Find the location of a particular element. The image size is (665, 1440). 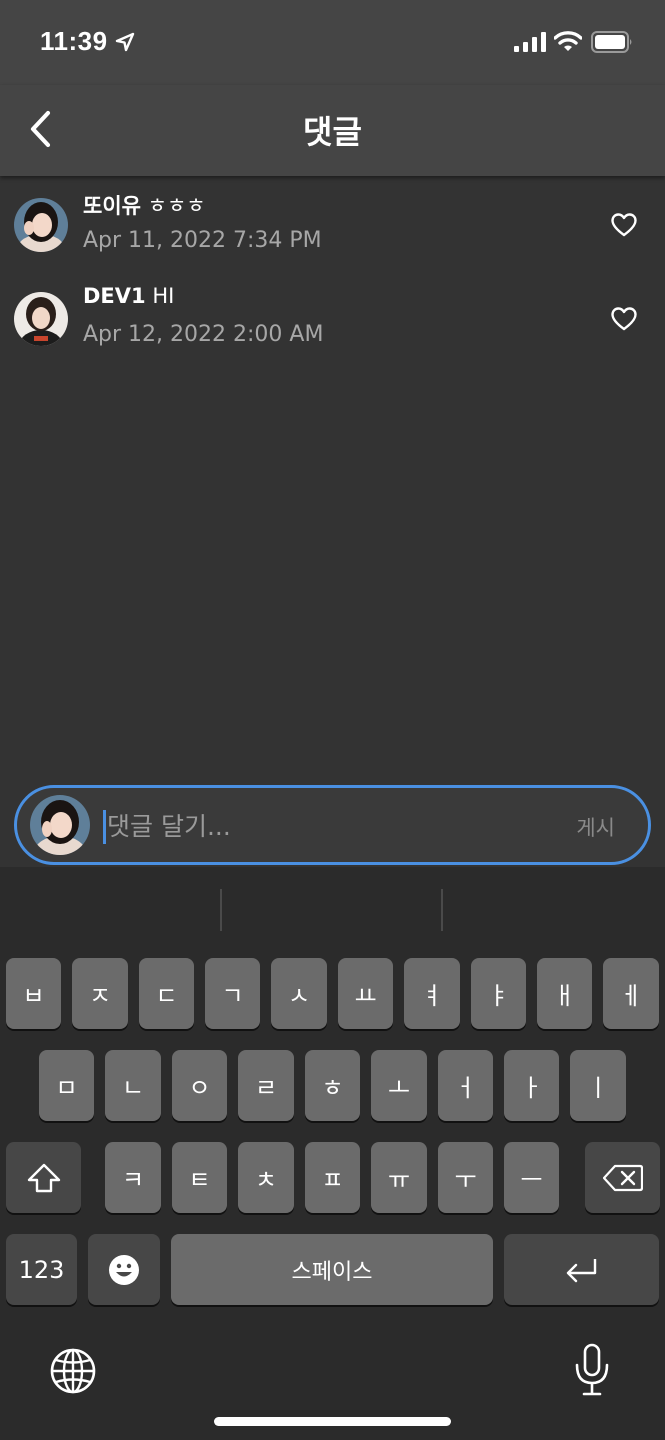

key: ㅣ is located at coordinates (598, 1085).